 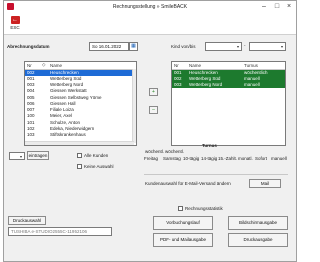 I want to click on turnus-10: 10-tägig, so click(x=191, y=158).